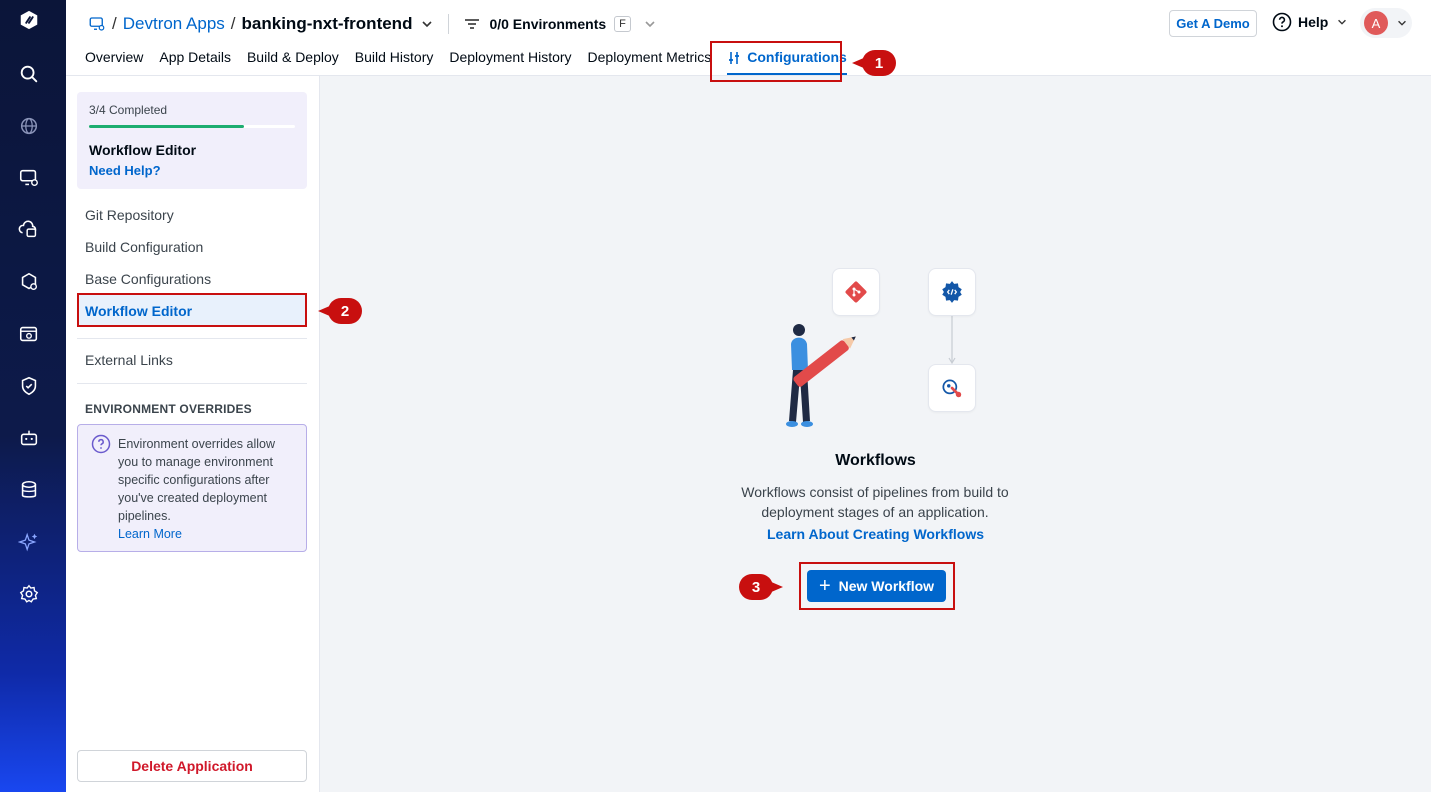  What do you see at coordinates (345, 311) in the screenshot?
I see `annotation-number: 2` at bounding box center [345, 311].